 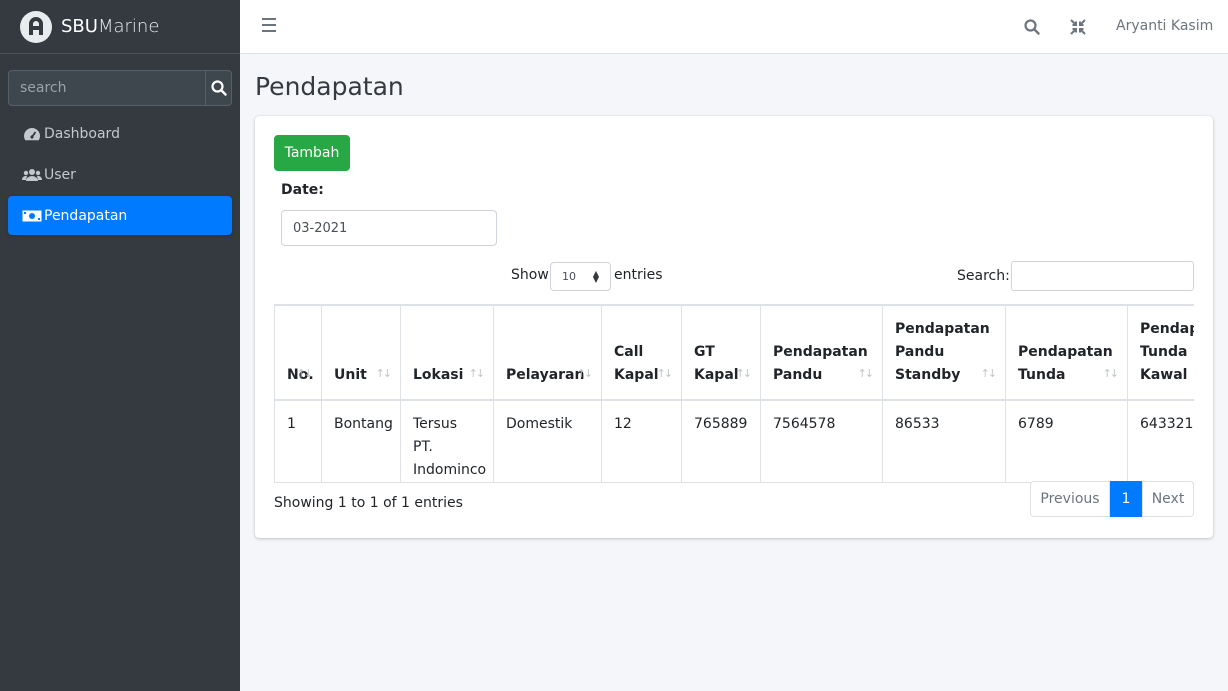 What do you see at coordinates (82, 133) in the screenshot?
I see `sidebar-item-label: Dashboard` at bounding box center [82, 133].